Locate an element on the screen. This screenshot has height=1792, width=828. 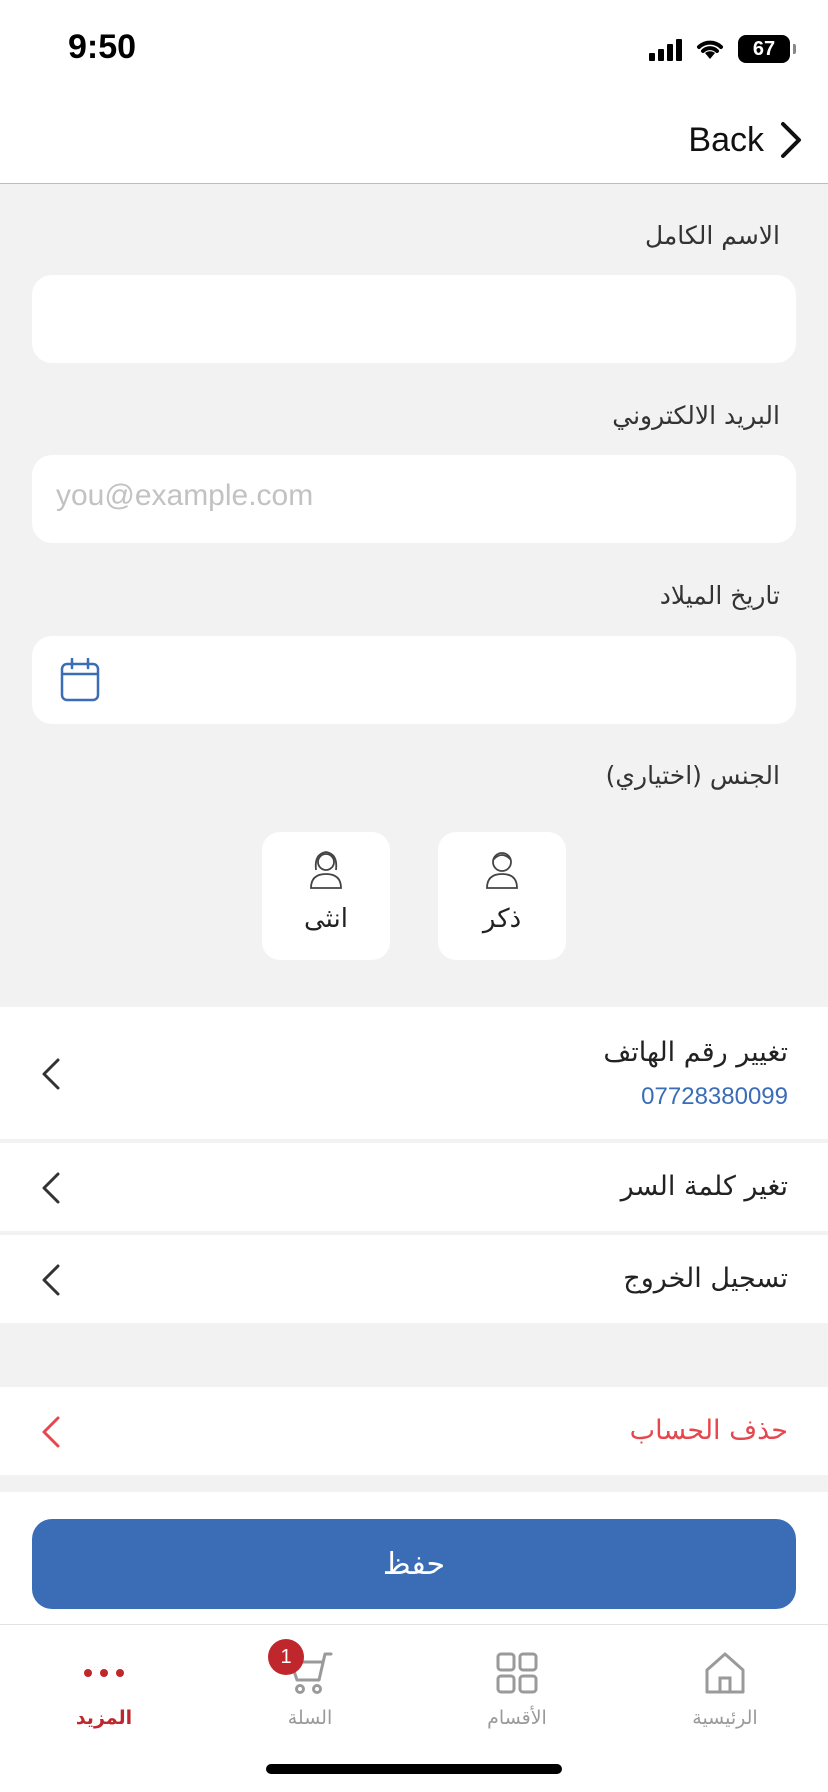
gender-option-female: انثى is located at coordinates (326, 896).